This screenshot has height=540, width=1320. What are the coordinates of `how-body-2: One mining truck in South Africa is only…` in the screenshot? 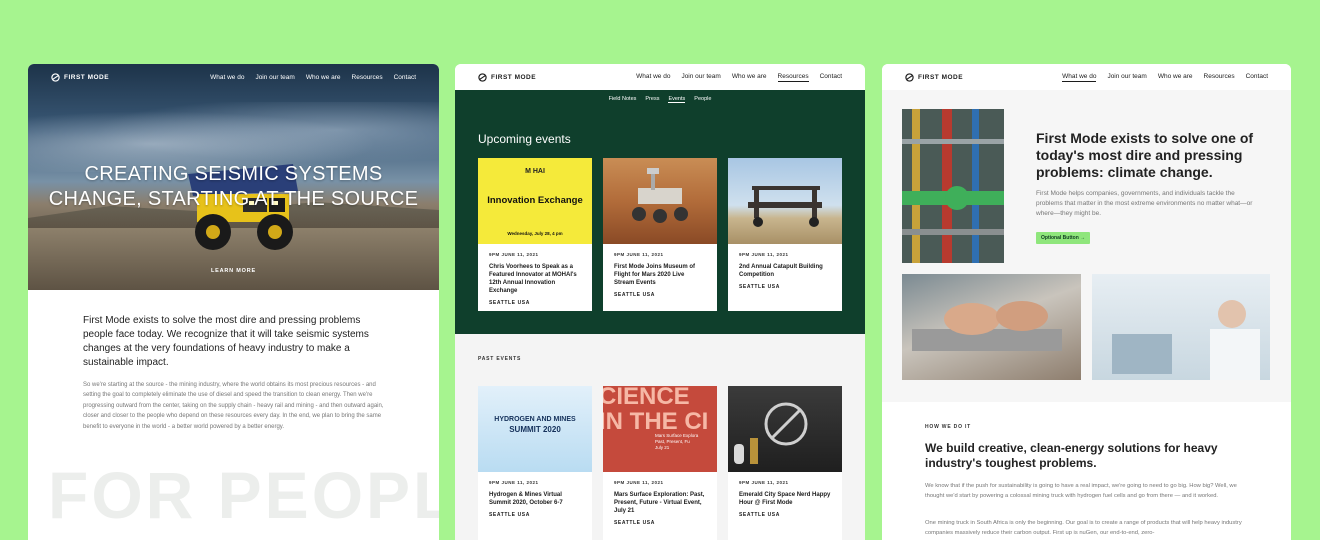 It's located at (1083, 528).